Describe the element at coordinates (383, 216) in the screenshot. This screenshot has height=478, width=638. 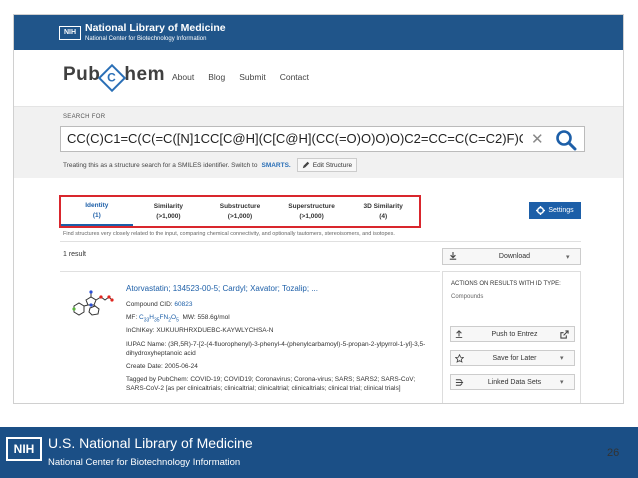
I see `tab-3d-similarity-count: (4)` at that location.